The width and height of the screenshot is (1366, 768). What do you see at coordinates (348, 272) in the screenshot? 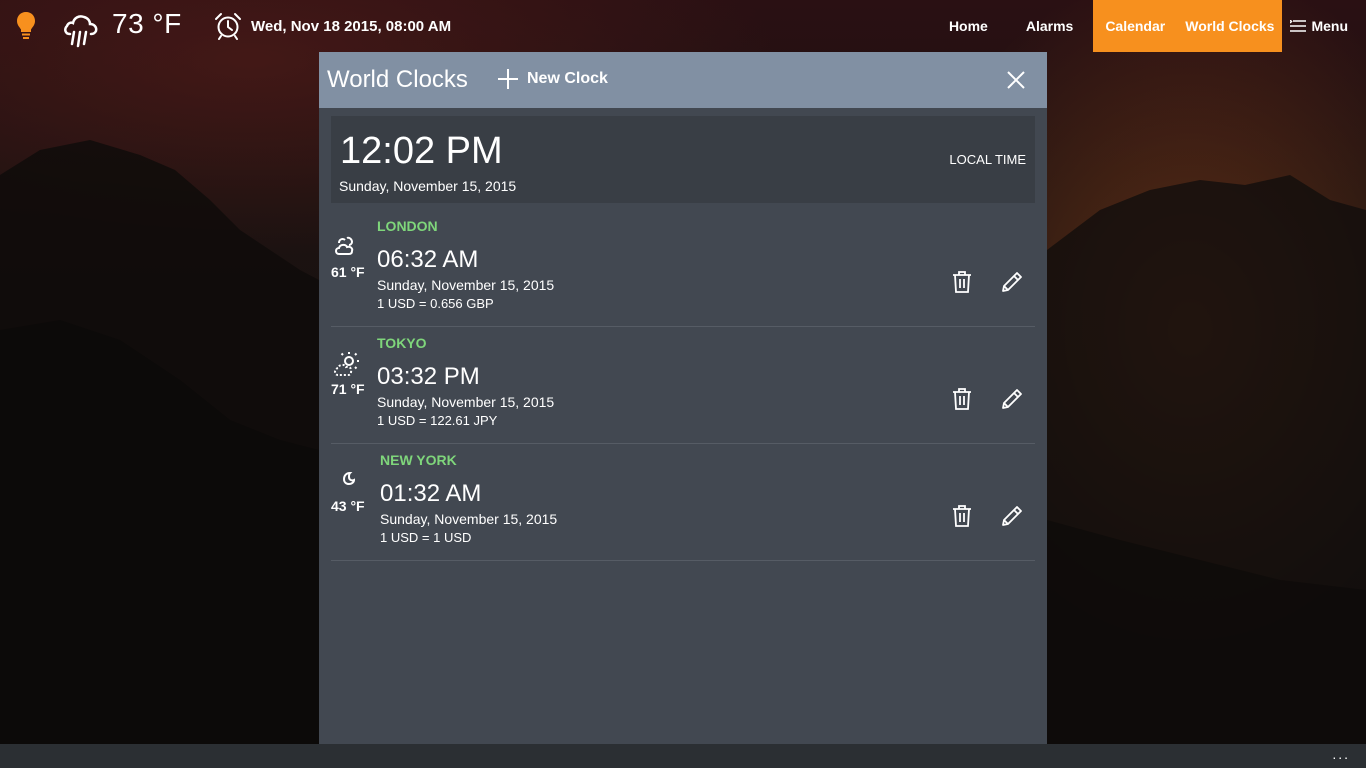
I see `clock-temperature: 61 °F` at bounding box center [348, 272].